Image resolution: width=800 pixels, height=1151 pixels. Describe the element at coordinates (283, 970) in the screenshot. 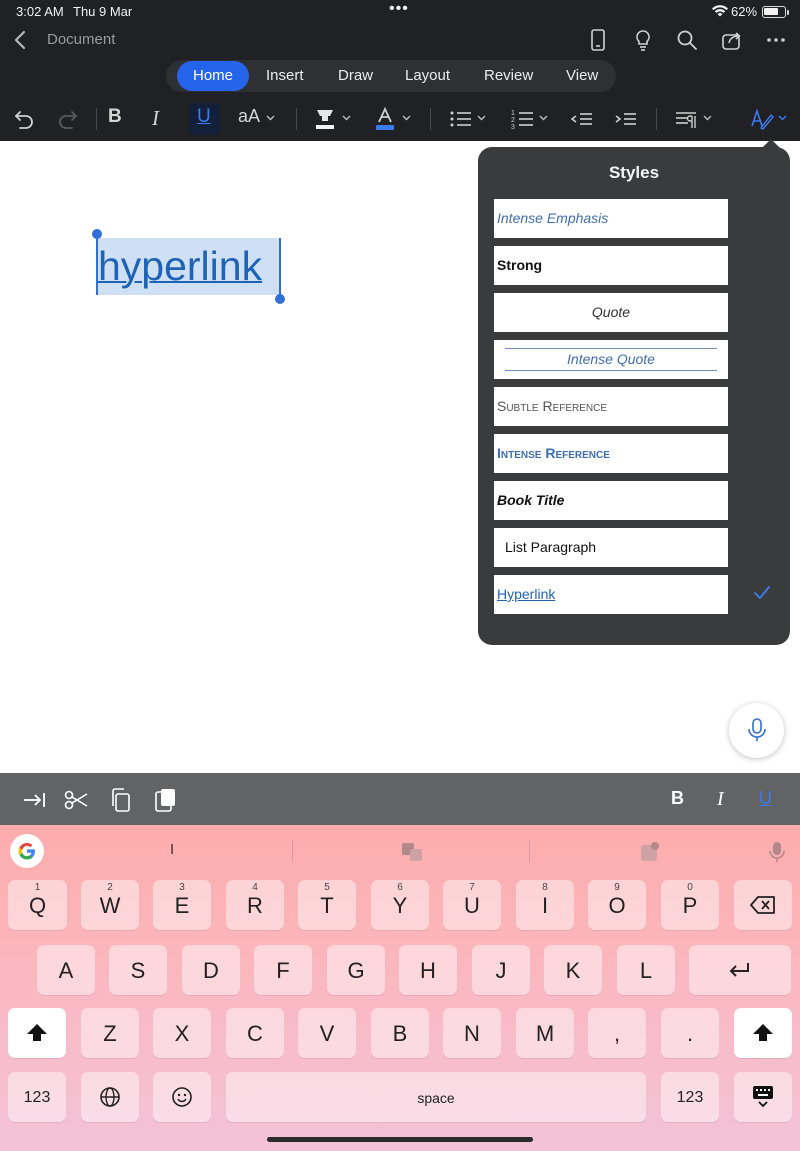

I see `key-f: F` at that location.